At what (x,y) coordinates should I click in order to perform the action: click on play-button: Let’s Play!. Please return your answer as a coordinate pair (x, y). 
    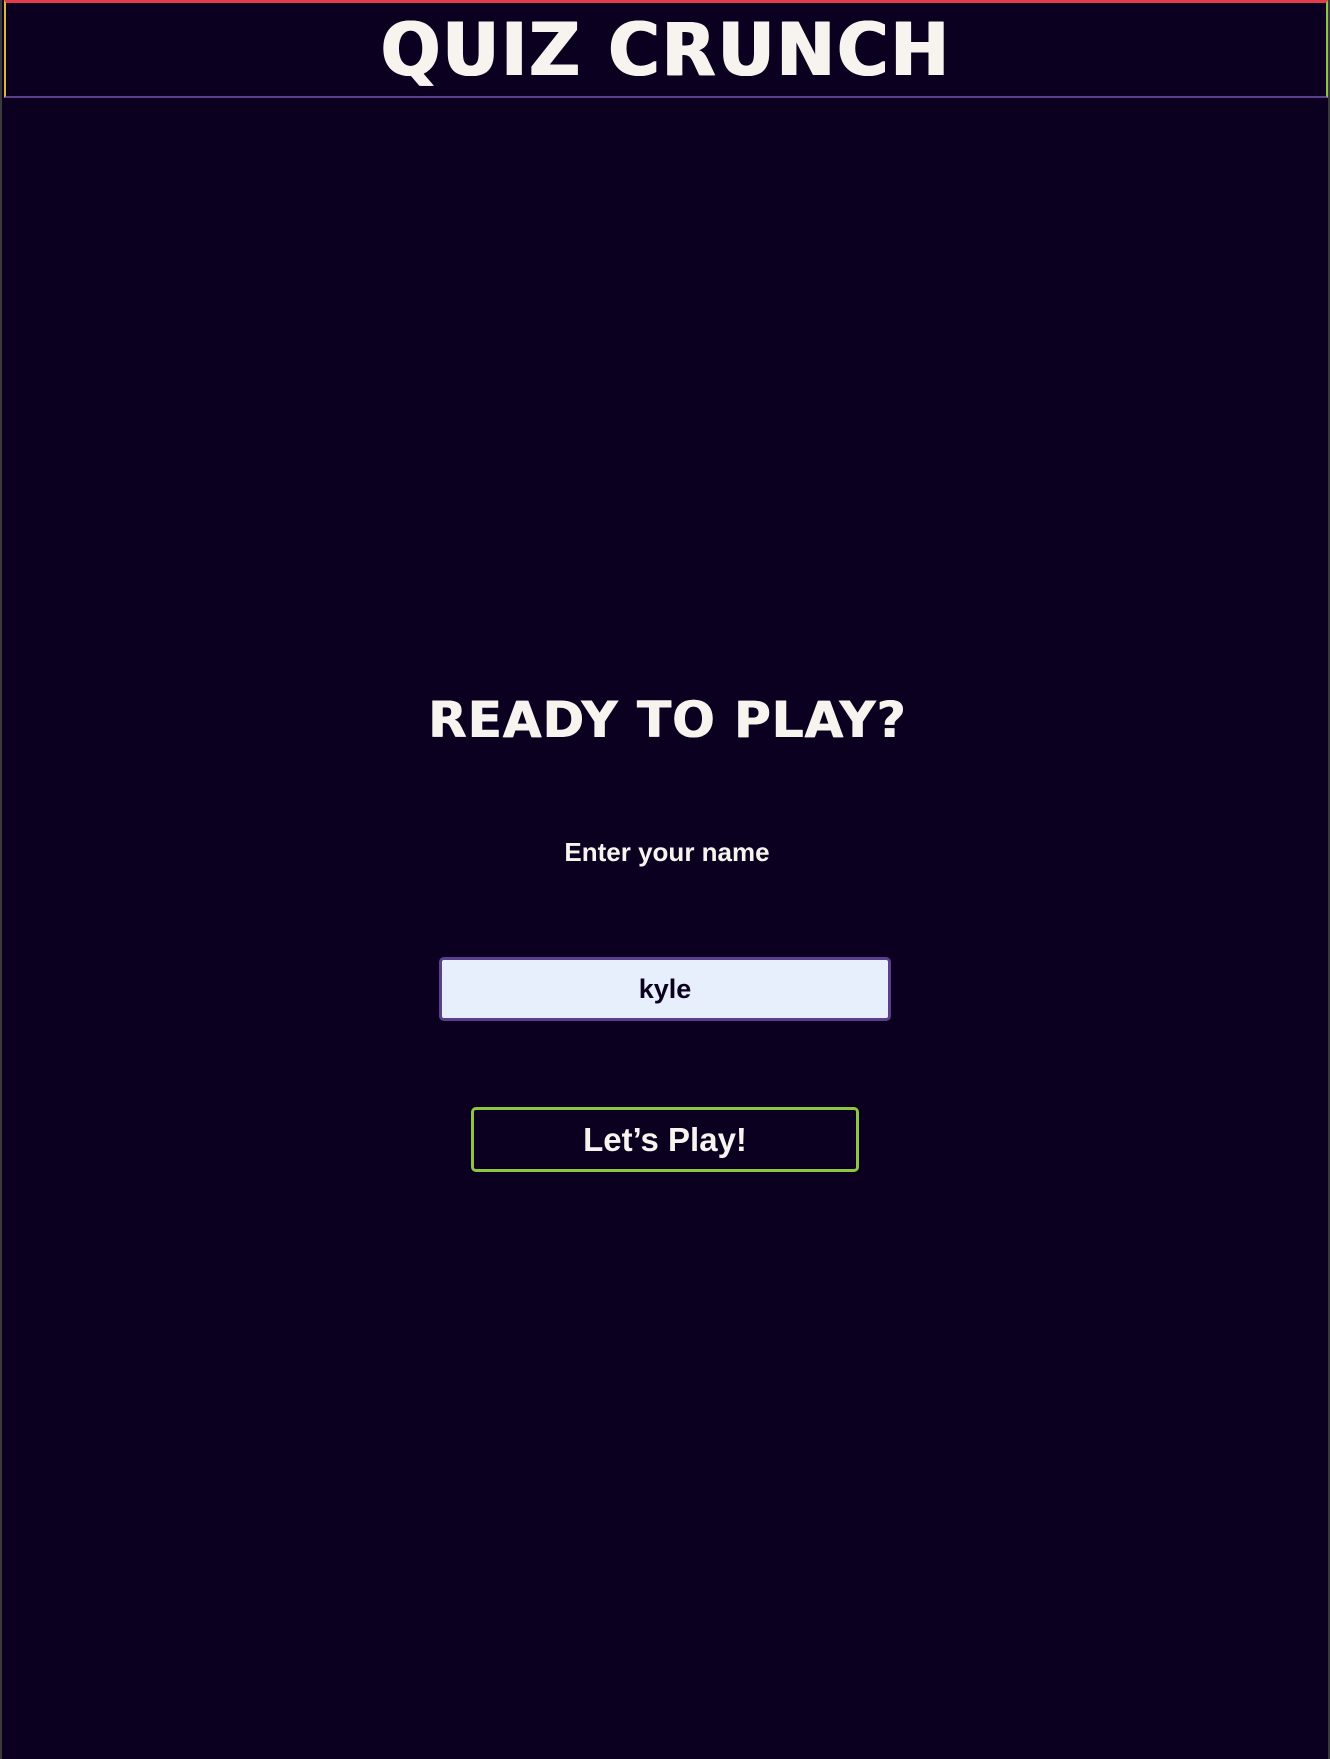
    Looking at the image, I should click on (665, 1139).